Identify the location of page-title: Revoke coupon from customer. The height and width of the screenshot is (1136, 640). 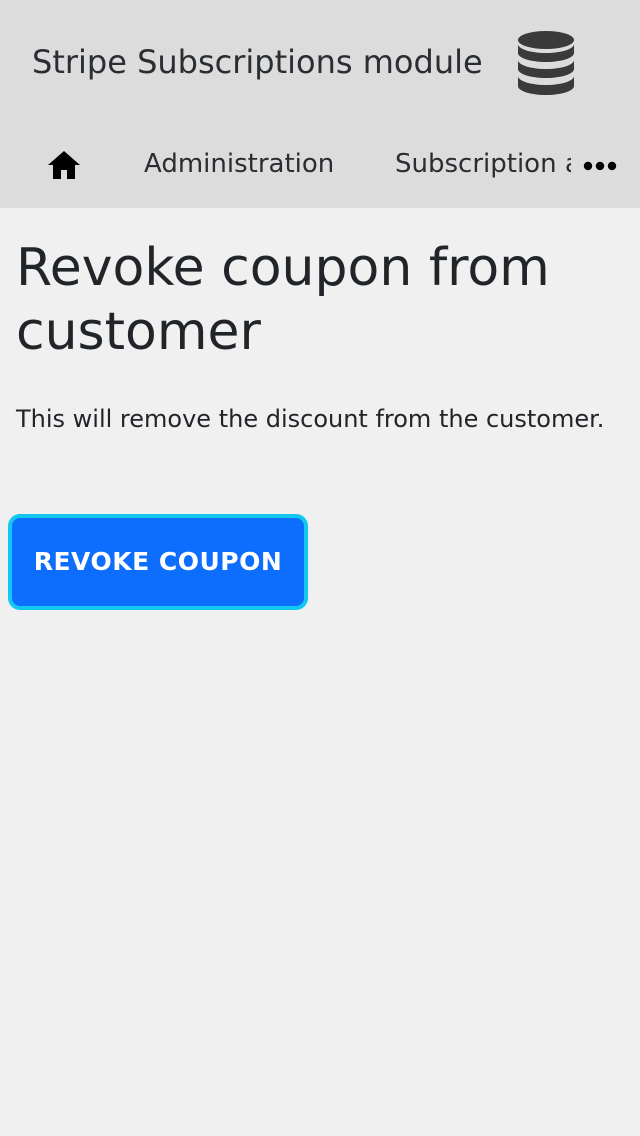
(283, 300).